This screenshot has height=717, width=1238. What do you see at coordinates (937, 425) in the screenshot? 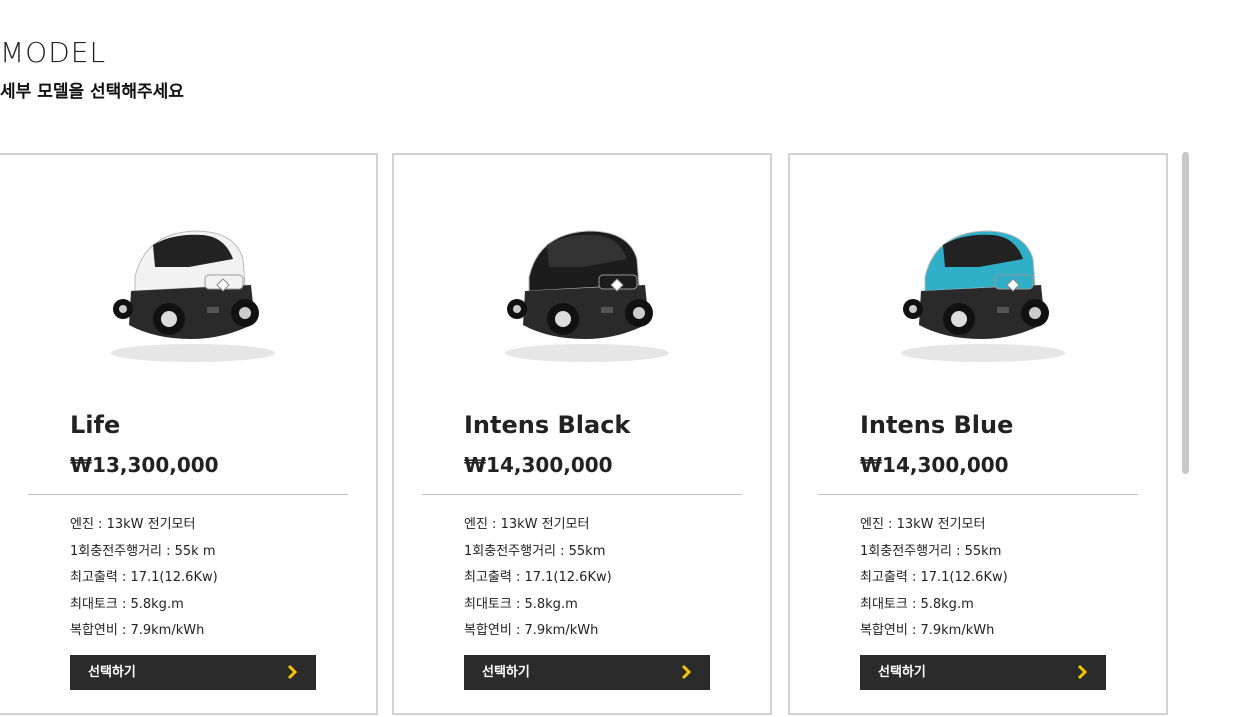
I see `model-name: Intens Blue` at bounding box center [937, 425].